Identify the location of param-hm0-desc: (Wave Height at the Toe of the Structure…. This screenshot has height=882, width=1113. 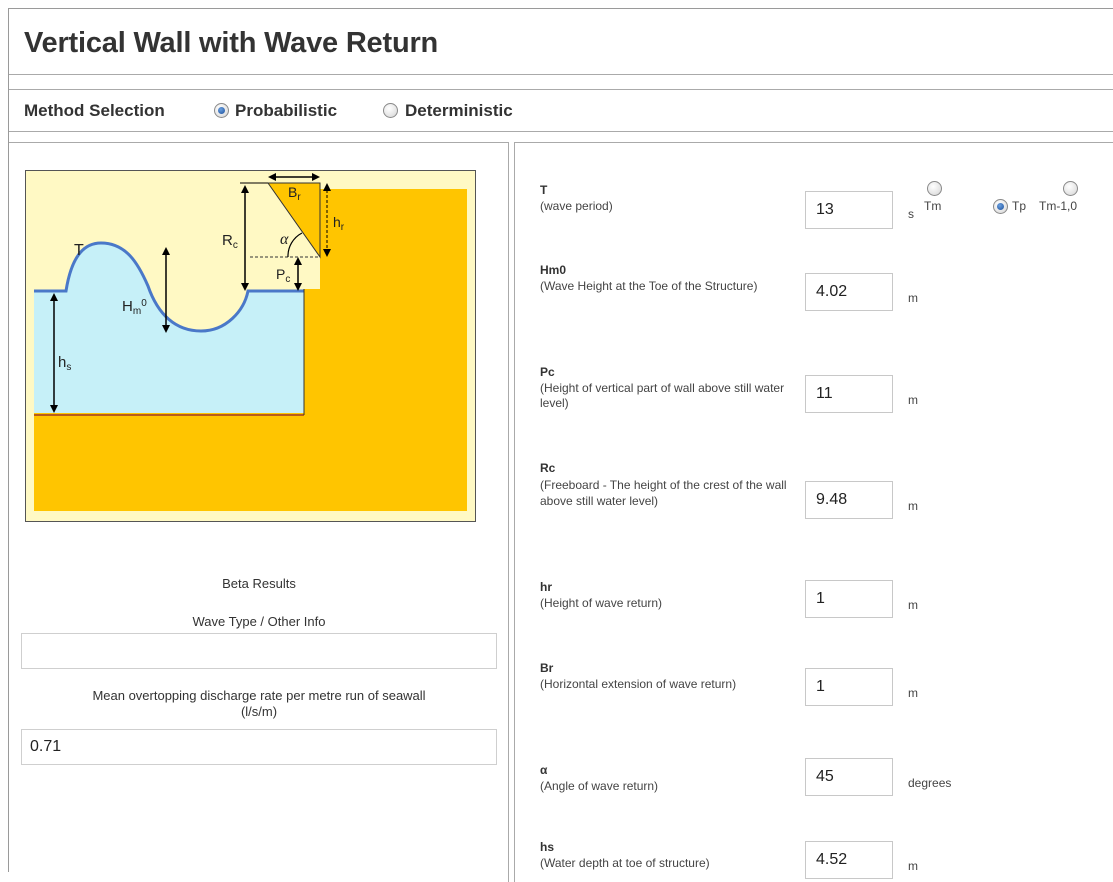
(649, 286).